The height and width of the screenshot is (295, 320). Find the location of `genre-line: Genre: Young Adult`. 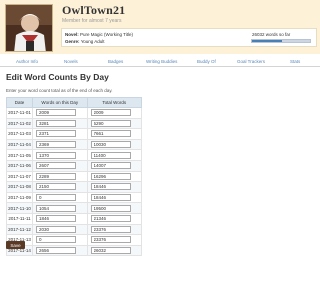

genre-line: Genre: Young Adult is located at coordinates (85, 41).